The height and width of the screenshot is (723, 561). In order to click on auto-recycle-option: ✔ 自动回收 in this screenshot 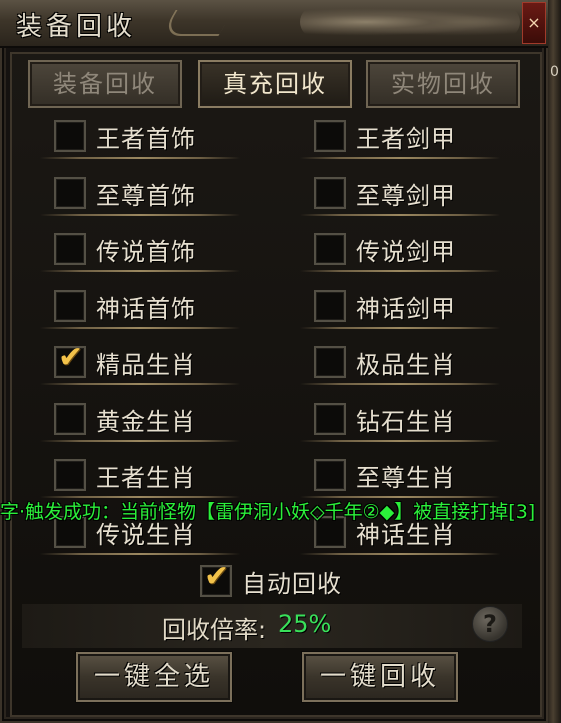, I will do `click(271, 579)`.